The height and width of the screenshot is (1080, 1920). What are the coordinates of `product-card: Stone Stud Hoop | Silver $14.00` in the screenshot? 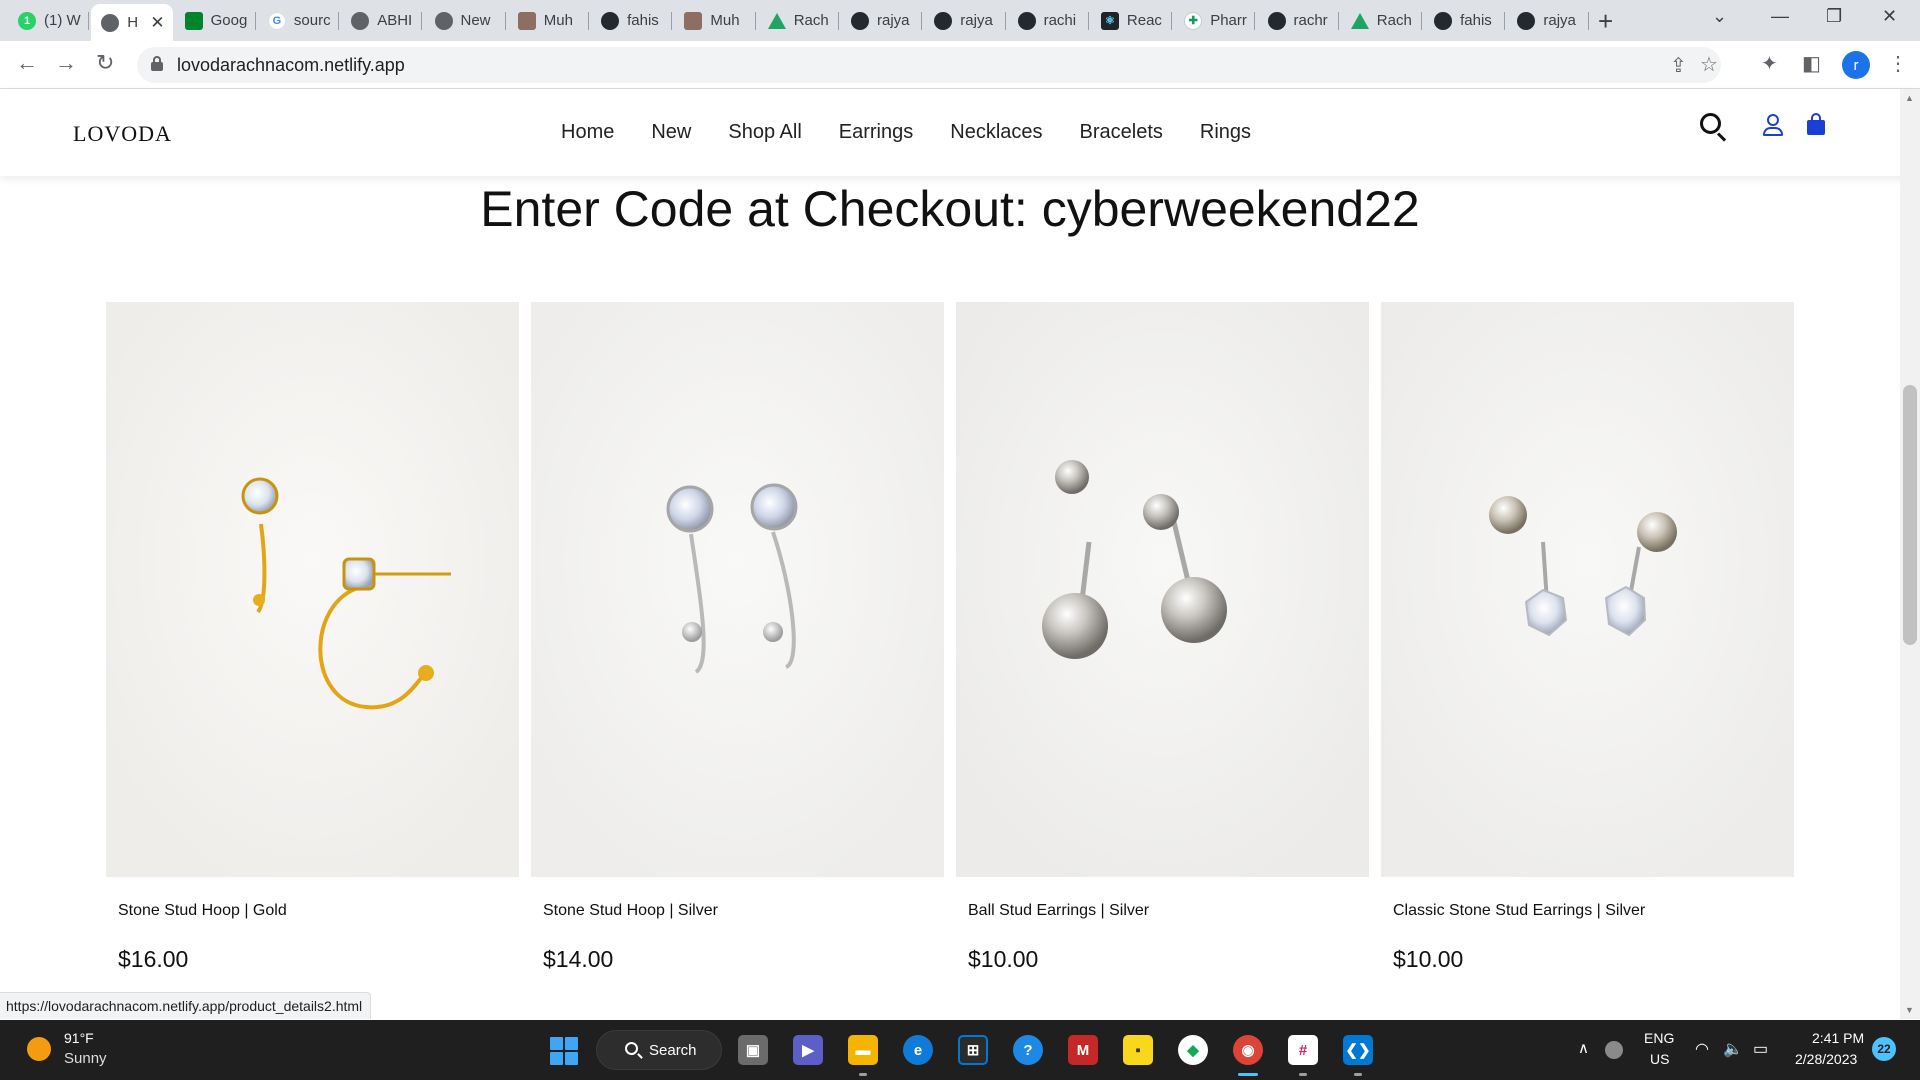 It's located at (737, 637).